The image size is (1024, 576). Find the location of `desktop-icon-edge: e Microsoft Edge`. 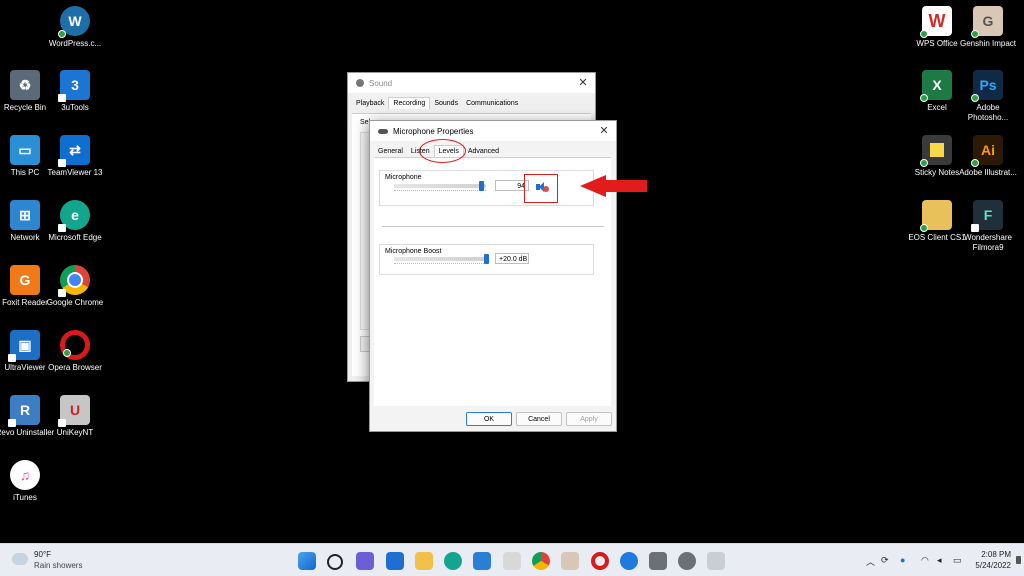

desktop-icon-edge: e Microsoft Edge is located at coordinates (75, 221).